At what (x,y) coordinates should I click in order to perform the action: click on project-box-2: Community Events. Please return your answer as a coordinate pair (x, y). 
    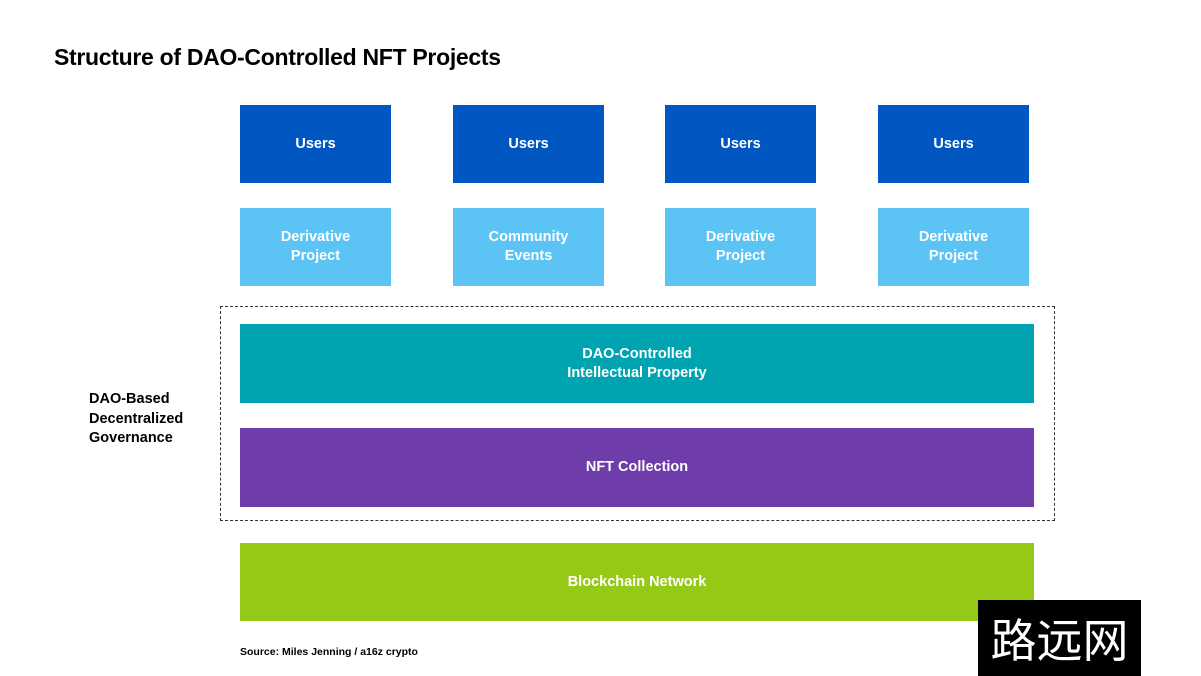
    Looking at the image, I should click on (528, 247).